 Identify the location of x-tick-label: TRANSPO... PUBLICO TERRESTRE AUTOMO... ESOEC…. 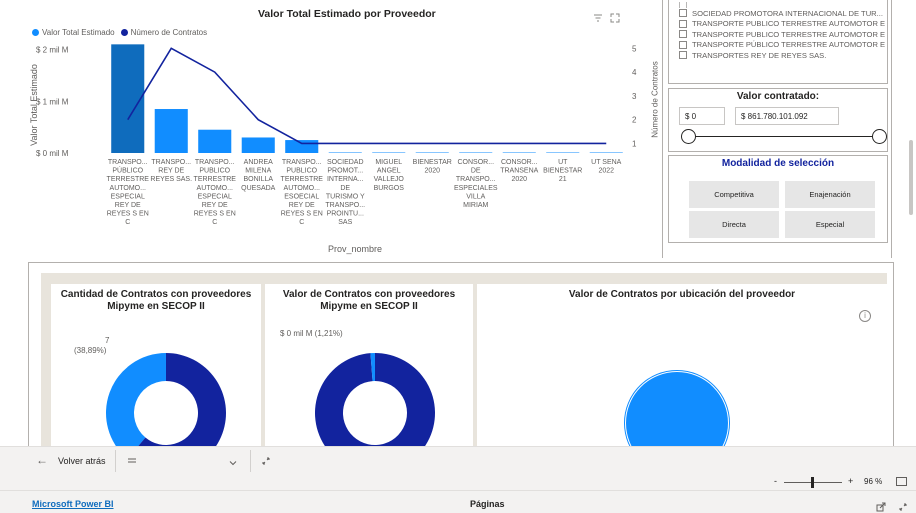
(302, 192).